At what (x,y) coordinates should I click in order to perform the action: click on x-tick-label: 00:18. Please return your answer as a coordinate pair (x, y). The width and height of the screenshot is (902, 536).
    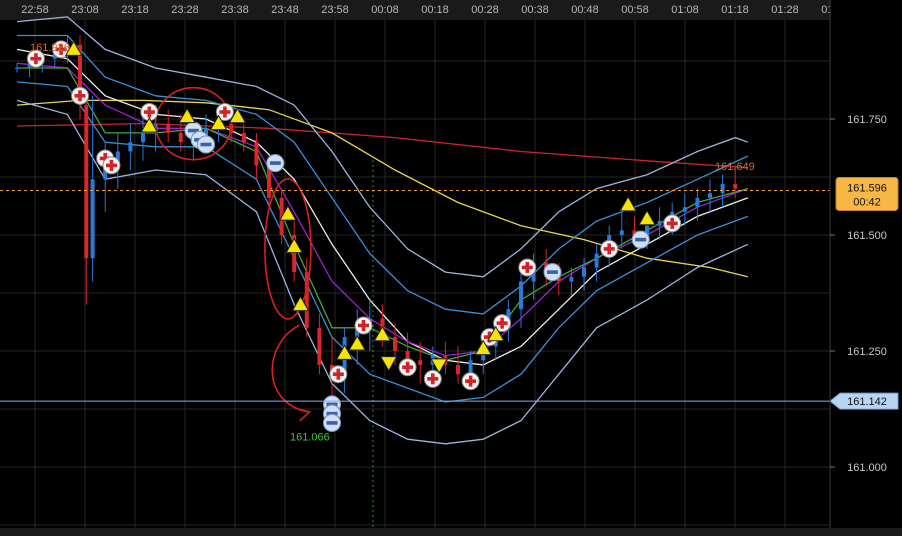
    Looking at the image, I should click on (435, 10).